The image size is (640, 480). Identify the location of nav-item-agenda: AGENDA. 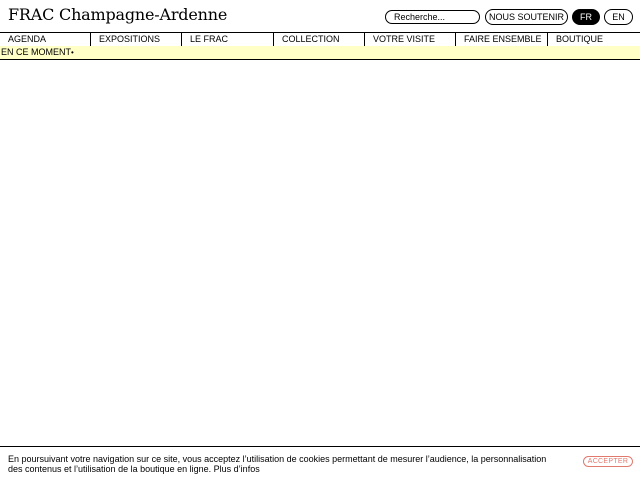
(45, 39).